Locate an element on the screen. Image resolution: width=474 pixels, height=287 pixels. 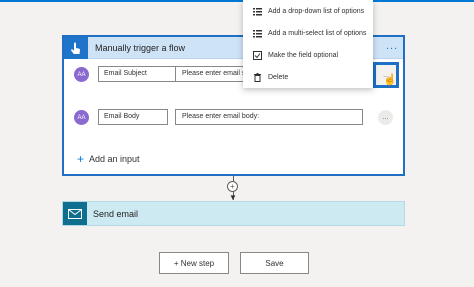
plus-icon: + is located at coordinates (81, 159).